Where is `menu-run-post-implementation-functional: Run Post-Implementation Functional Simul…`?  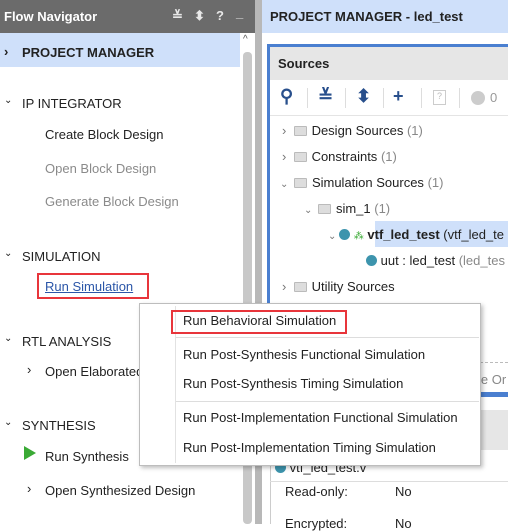
menu-run-post-implementation-functional: Run Post-Implementation Functional Simul… is located at coordinates (320, 417).